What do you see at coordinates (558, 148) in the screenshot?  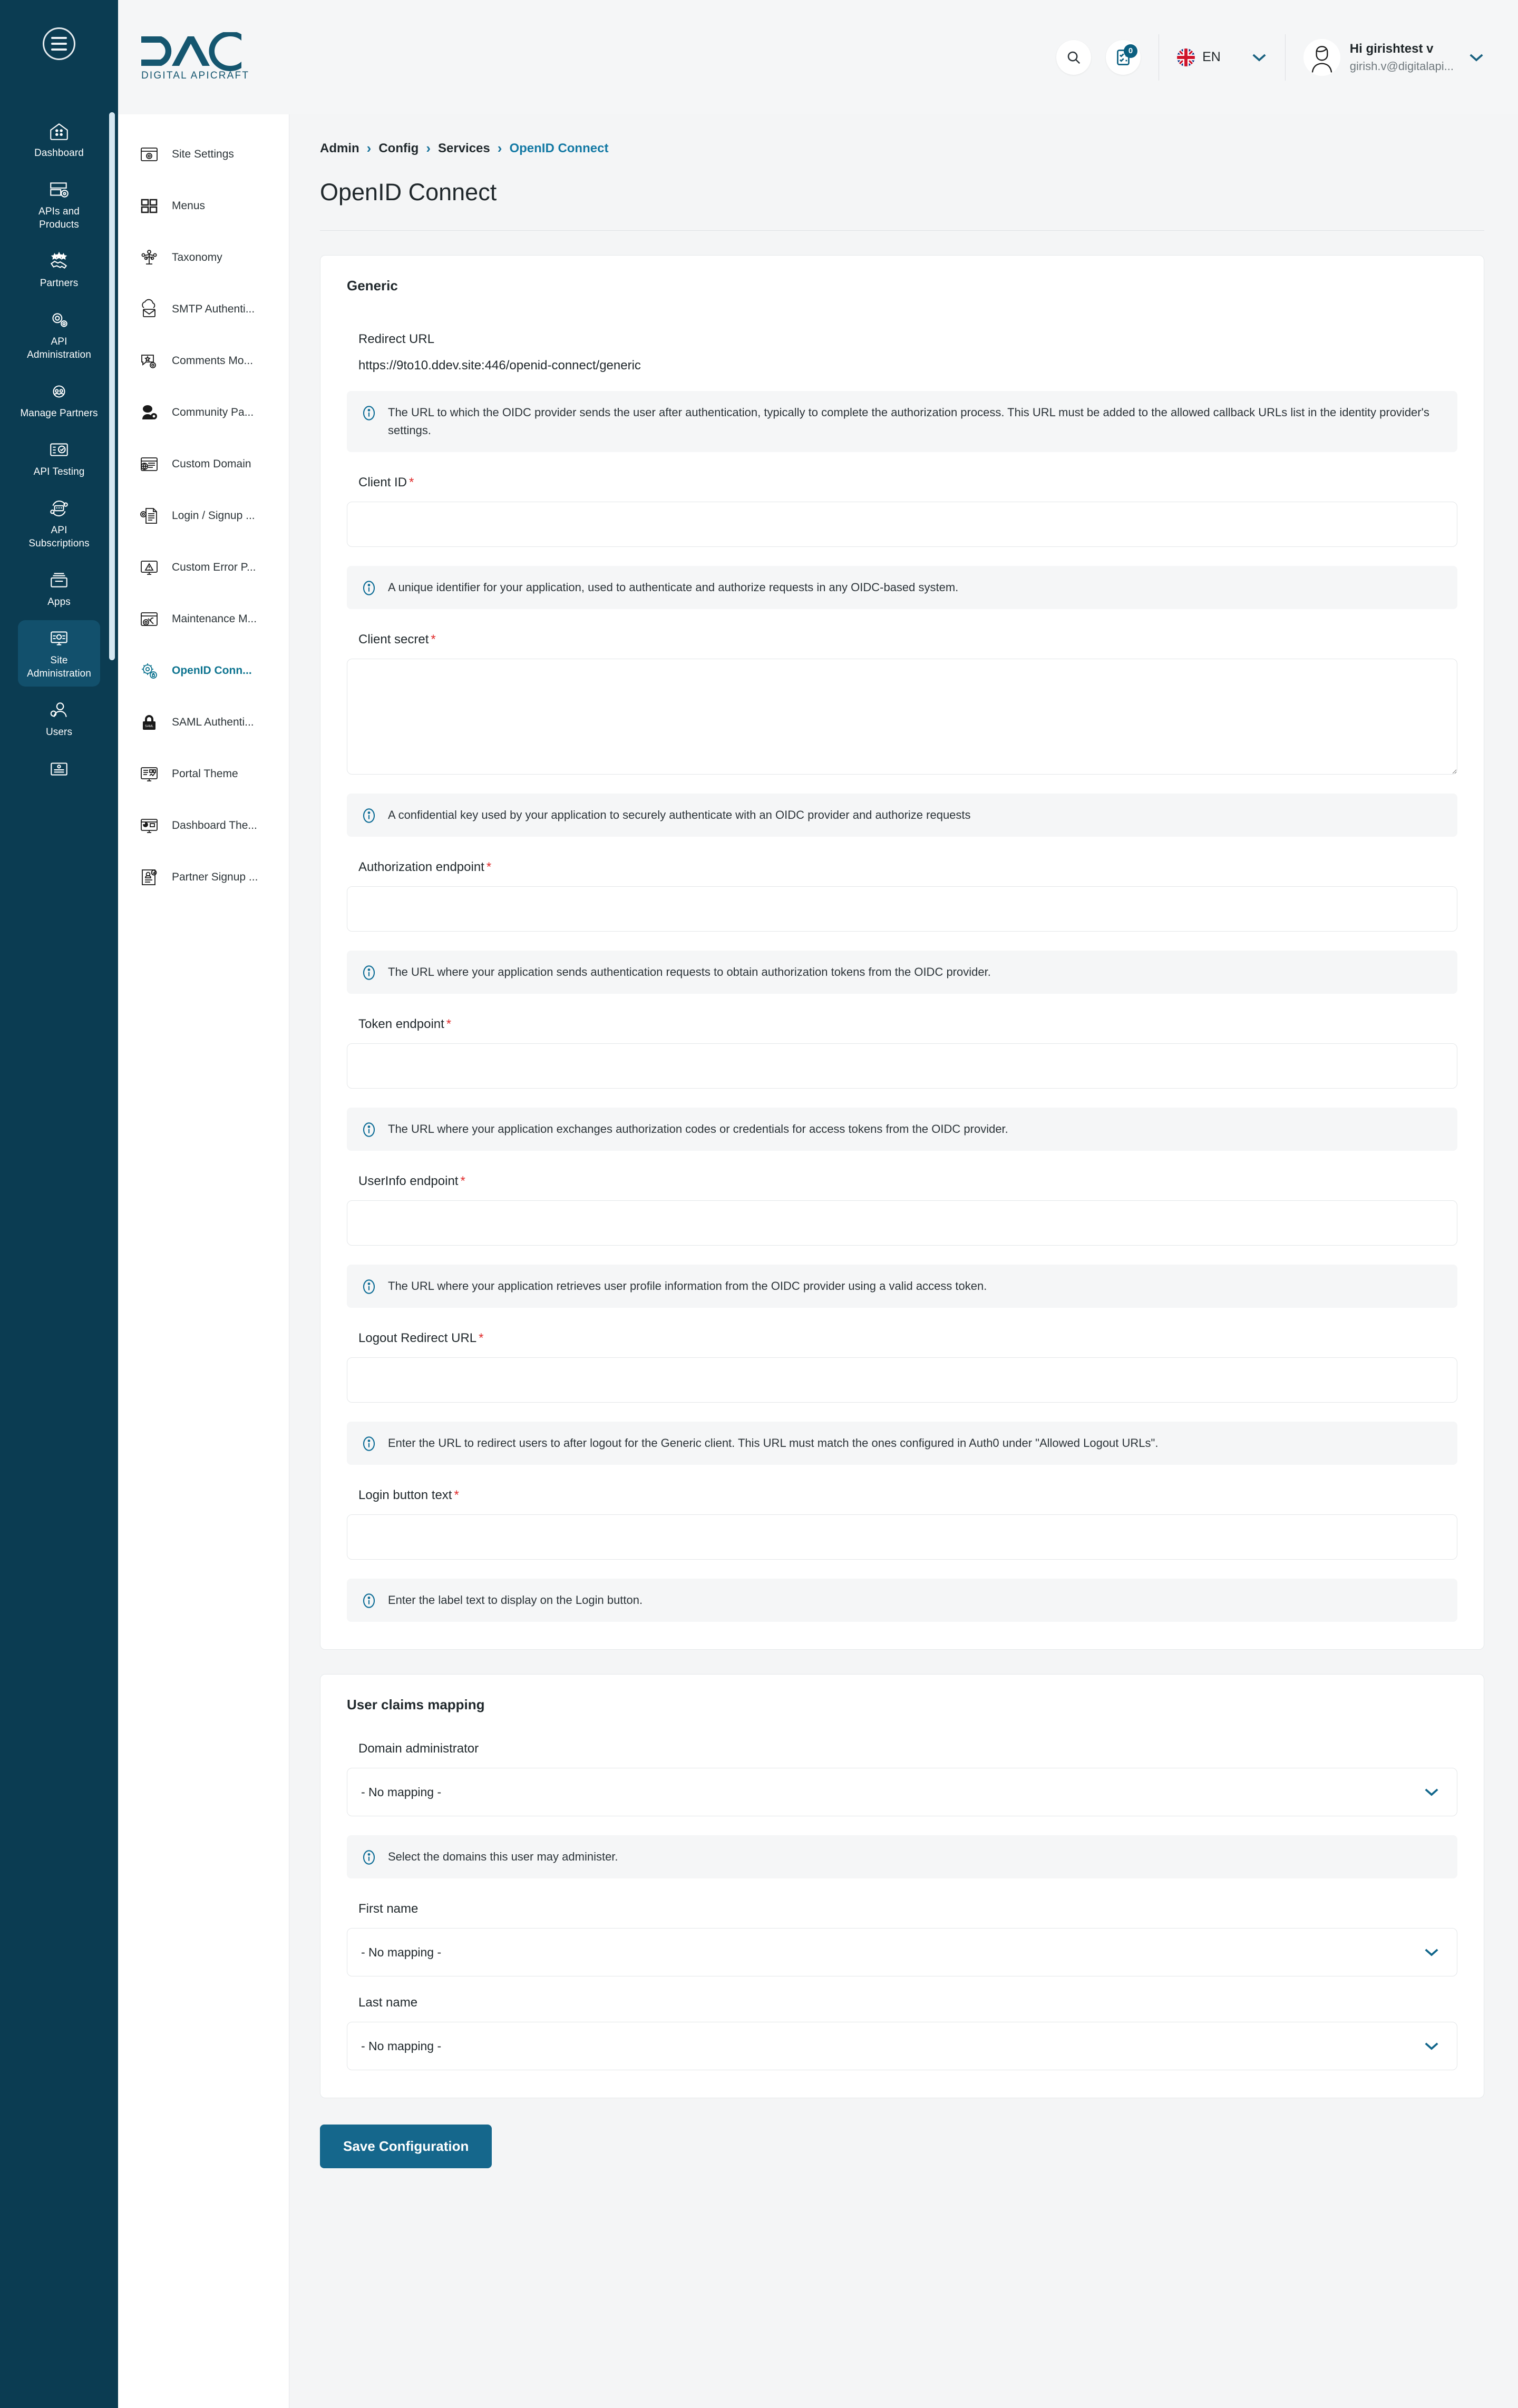 I see `breadcrumb-openid-connect: OpenID Connect` at bounding box center [558, 148].